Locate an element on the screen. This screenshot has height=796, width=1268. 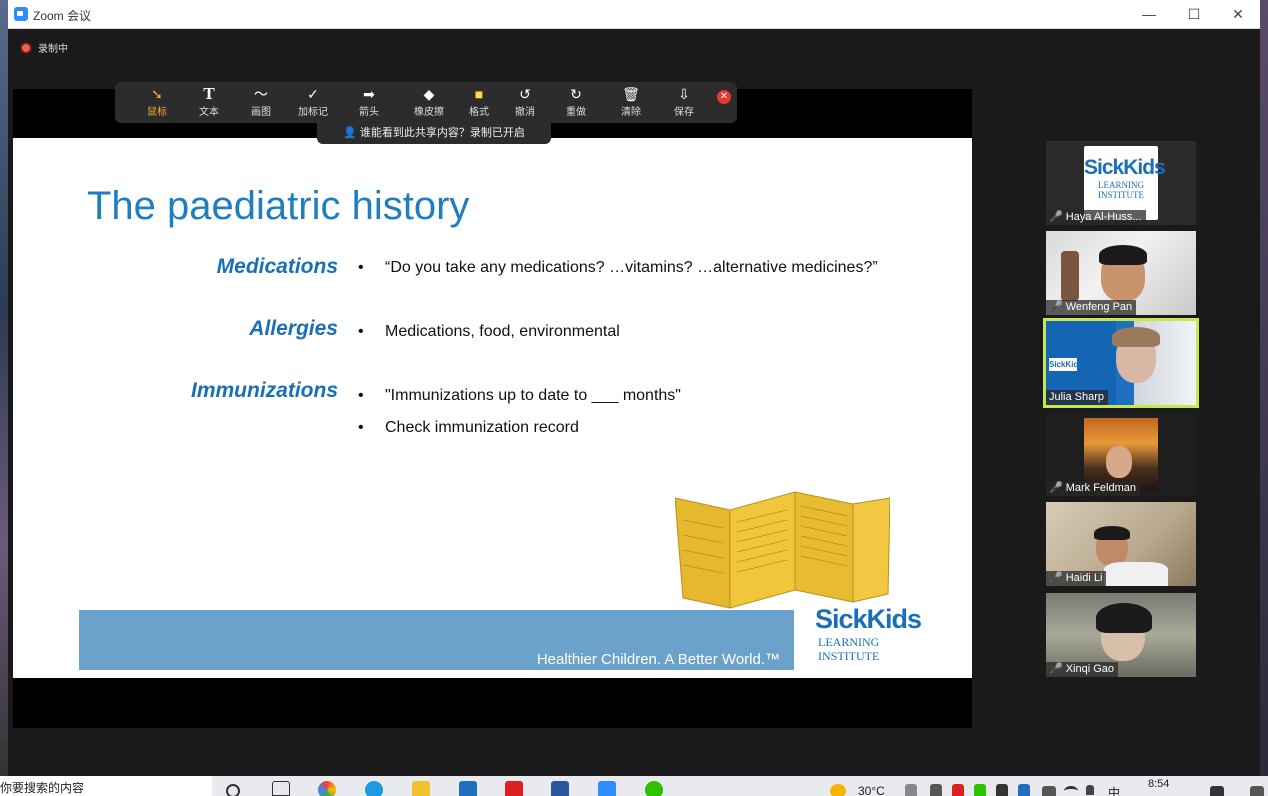
tool-mouse-pointer-button: ➘ 鼠标 is located at coordinates (157, 103).